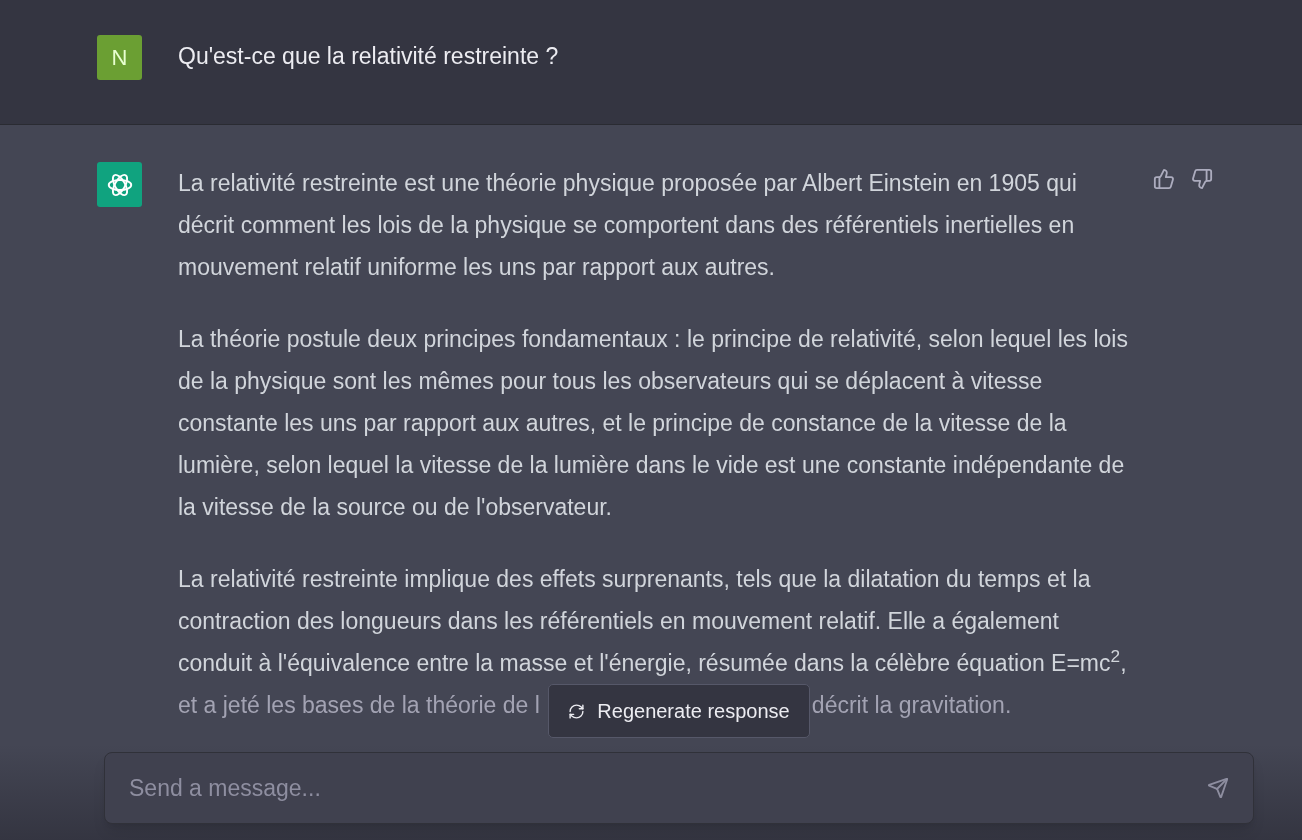  What do you see at coordinates (368, 56) in the screenshot?
I see `user-message: Qu'est-ce que la relativité restreinte ?` at bounding box center [368, 56].